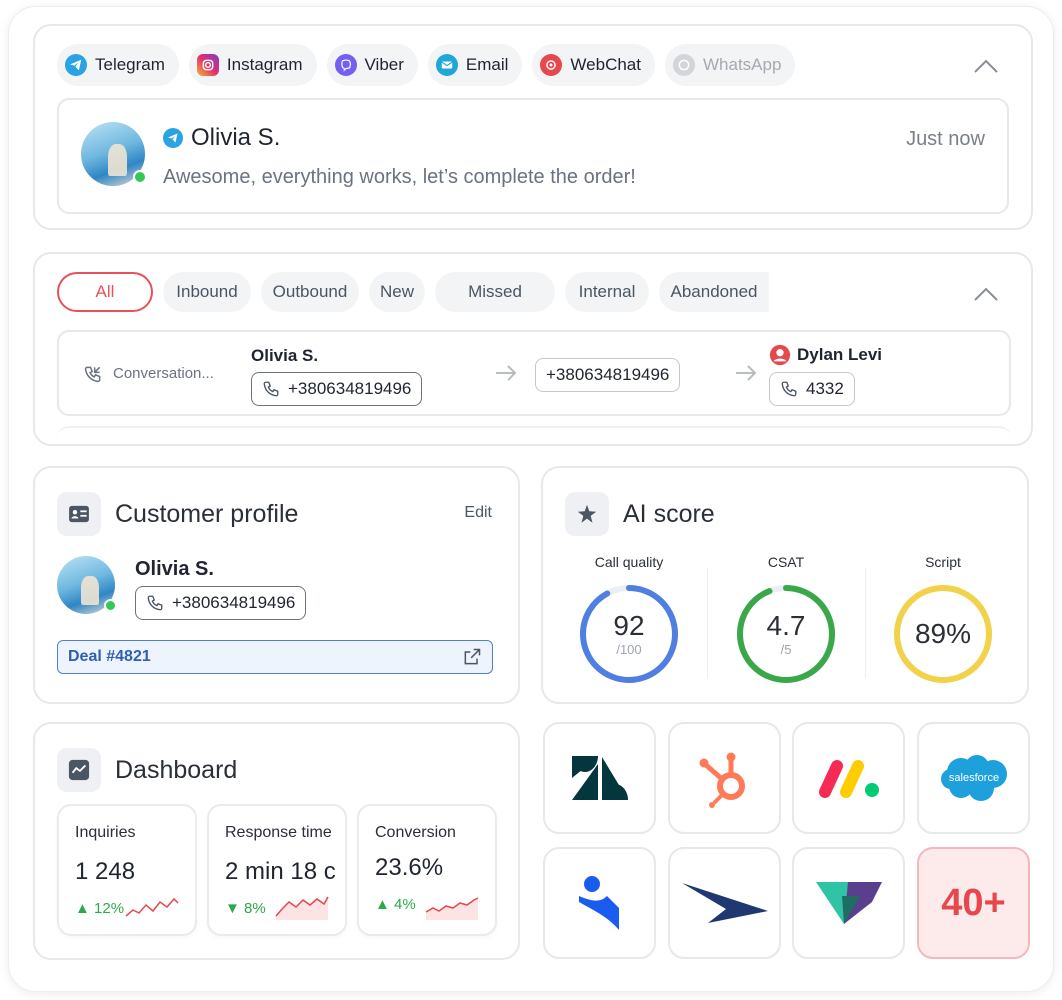  What do you see at coordinates (487, 64) in the screenshot?
I see `channel-label: Email` at bounding box center [487, 64].